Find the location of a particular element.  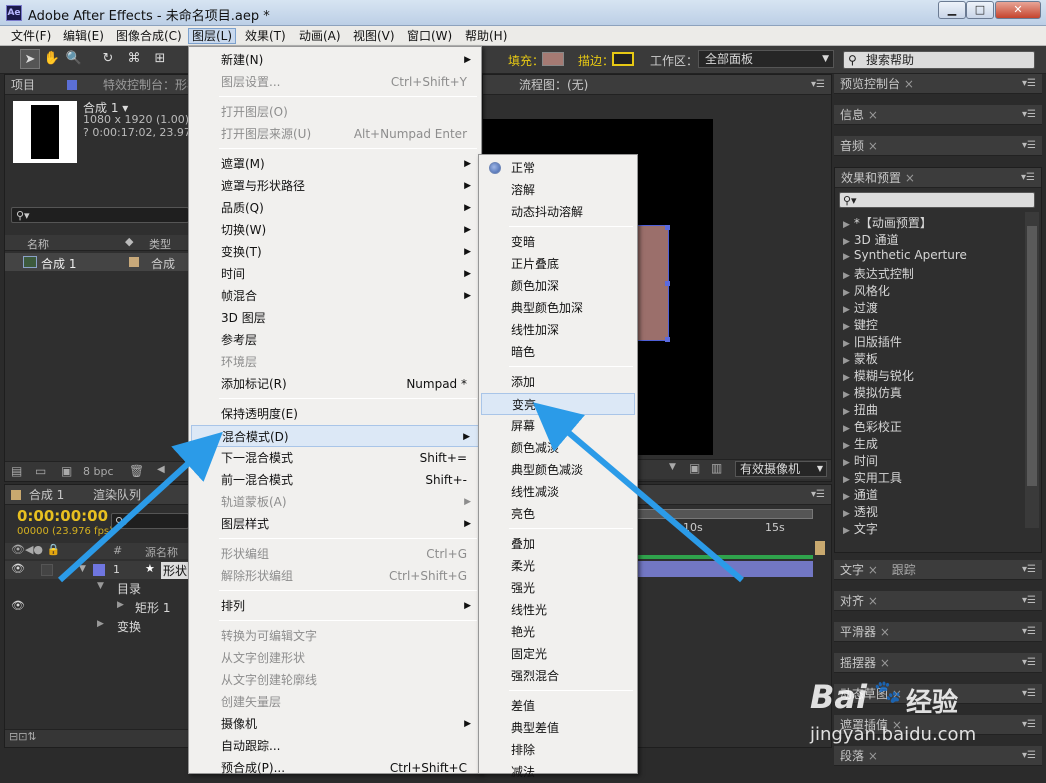

blend-mode-item: 典型颜色减淡 is located at coordinates (558, 470).